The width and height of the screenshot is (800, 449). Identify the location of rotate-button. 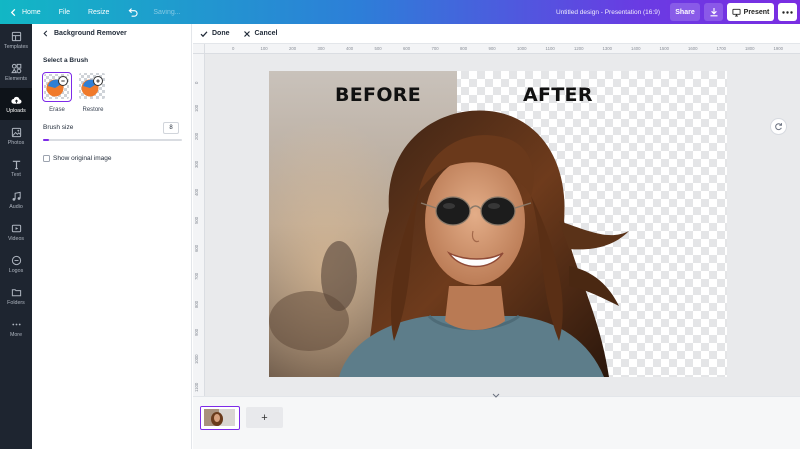
(778, 126).